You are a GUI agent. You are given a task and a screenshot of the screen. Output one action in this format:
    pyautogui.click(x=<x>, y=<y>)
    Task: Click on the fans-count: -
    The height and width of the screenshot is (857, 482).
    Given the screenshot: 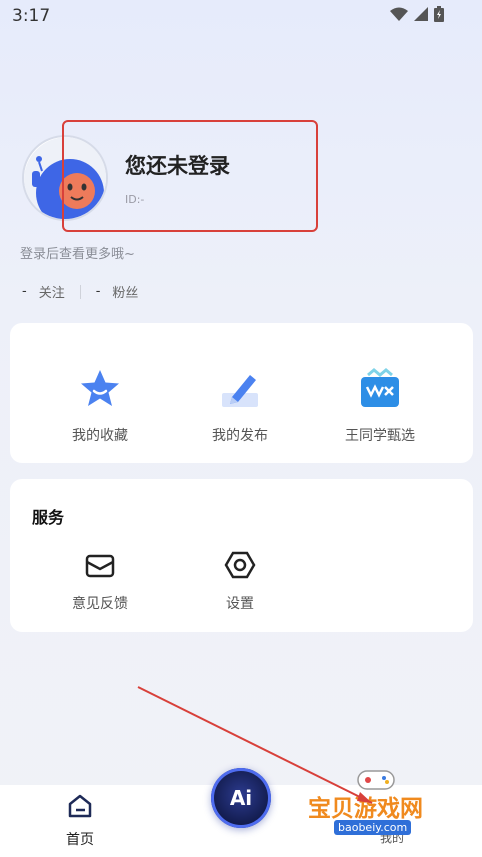 What is the action you would take?
    pyautogui.click(x=98, y=291)
    